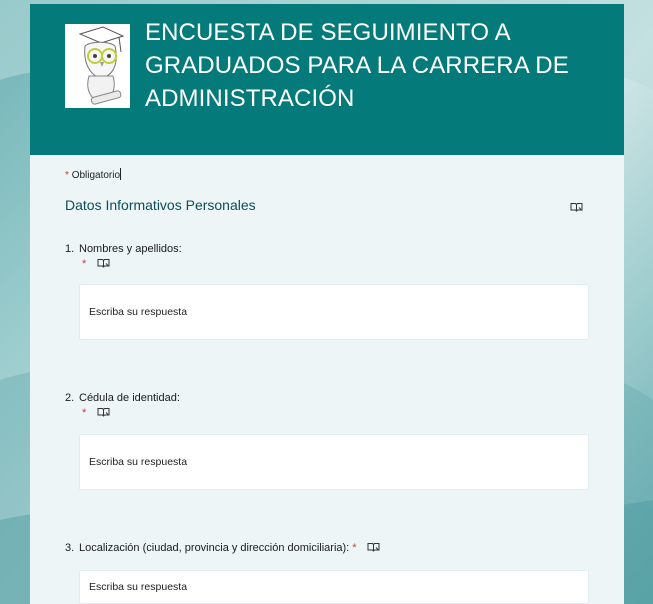 The height and width of the screenshot is (604, 653). I want to click on question-number: 2., so click(70, 398).